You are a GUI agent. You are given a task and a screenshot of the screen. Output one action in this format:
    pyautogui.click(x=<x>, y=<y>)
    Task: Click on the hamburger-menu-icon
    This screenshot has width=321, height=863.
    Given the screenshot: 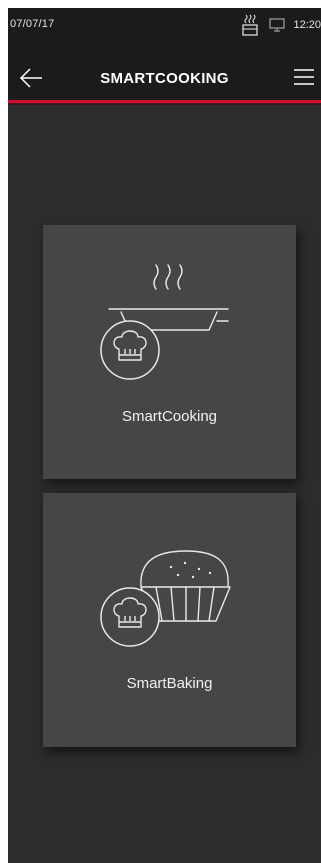 What is the action you would take?
    pyautogui.click(x=304, y=77)
    